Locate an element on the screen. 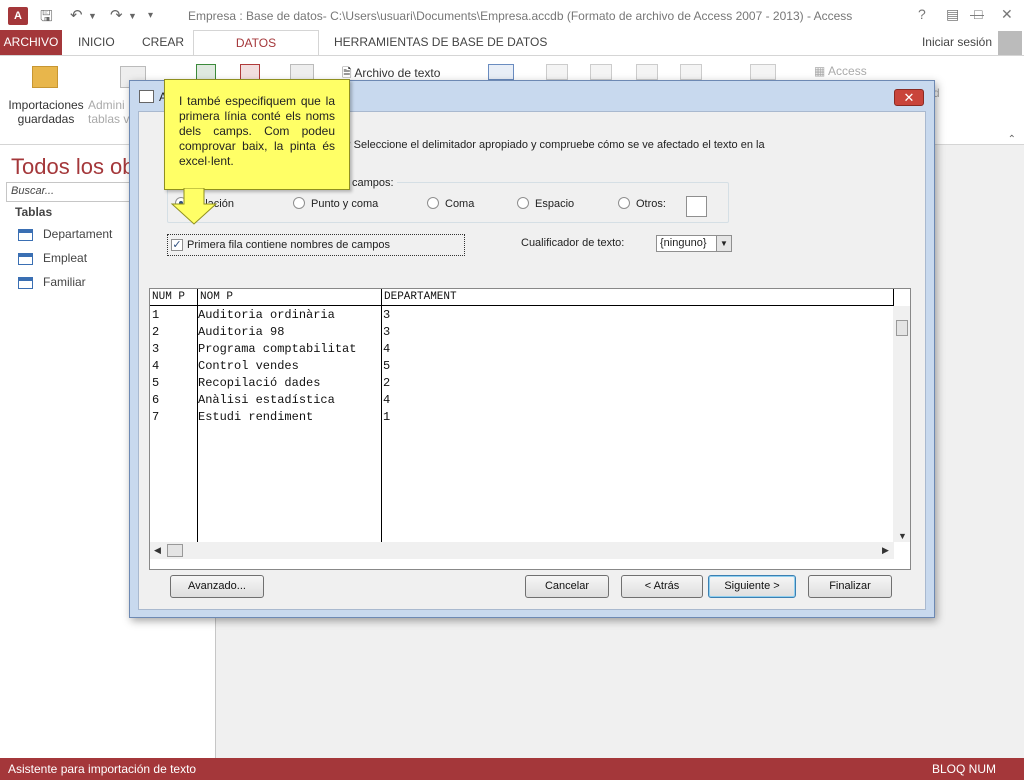 The image size is (1024, 780). status-message: Asistente para importación de texto is located at coordinates (102, 769).